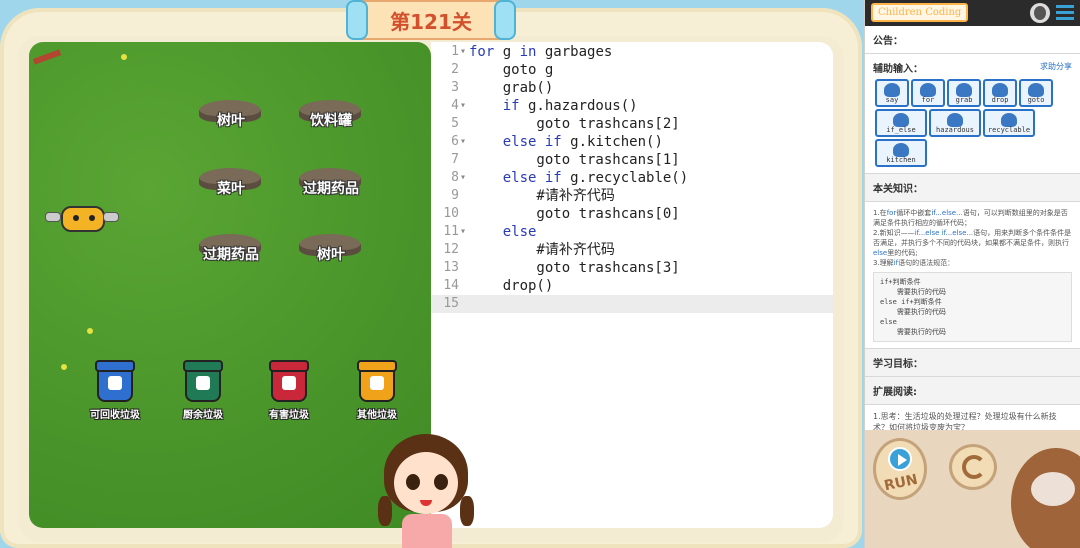  Describe the element at coordinates (511, 88) in the screenshot. I see `code-text: grab()` at that location.